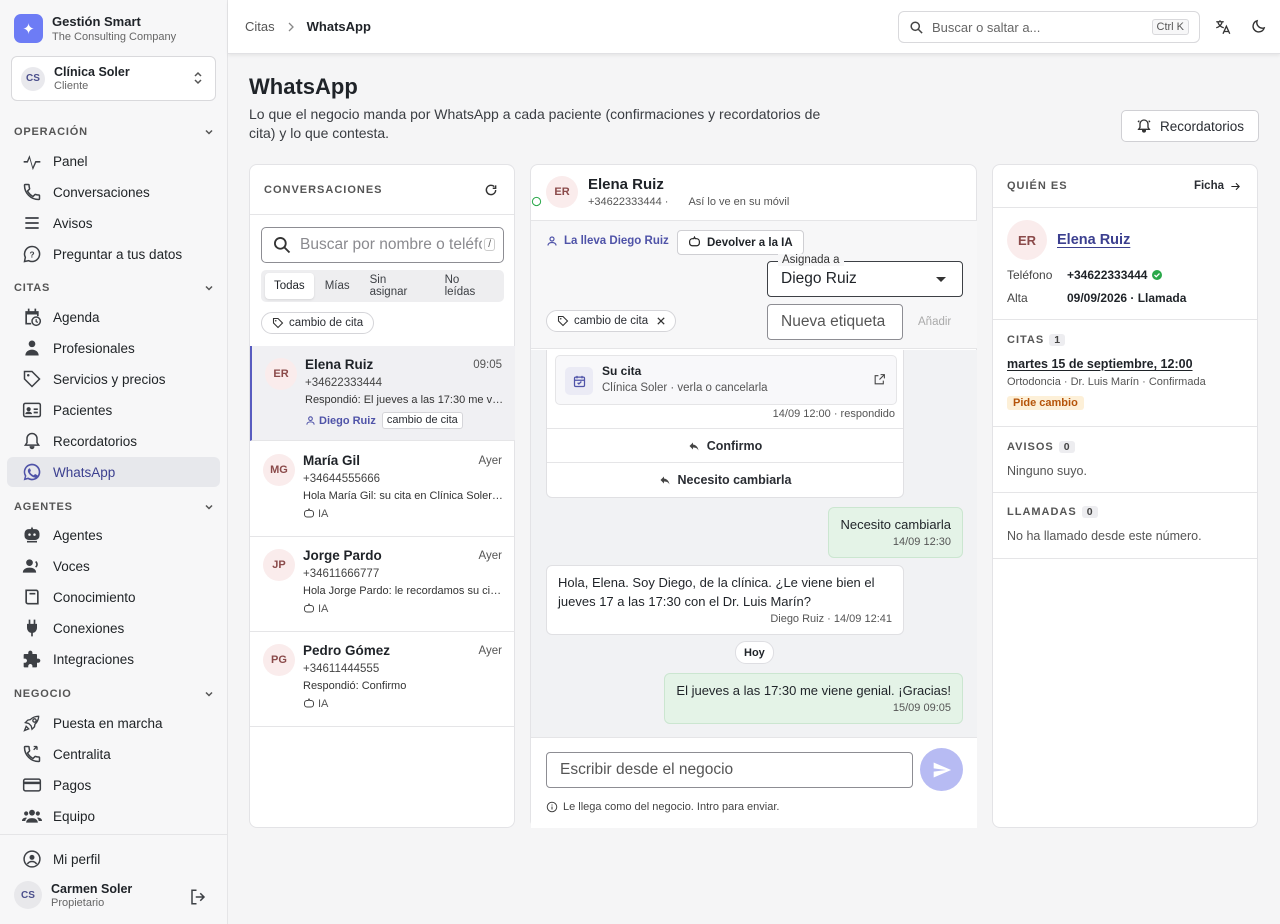 The height and width of the screenshot is (924, 1280). What do you see at coordinates (489, 244) in the screenshot?
I see `search-shortcut: /` at bounding box center [489, 244].